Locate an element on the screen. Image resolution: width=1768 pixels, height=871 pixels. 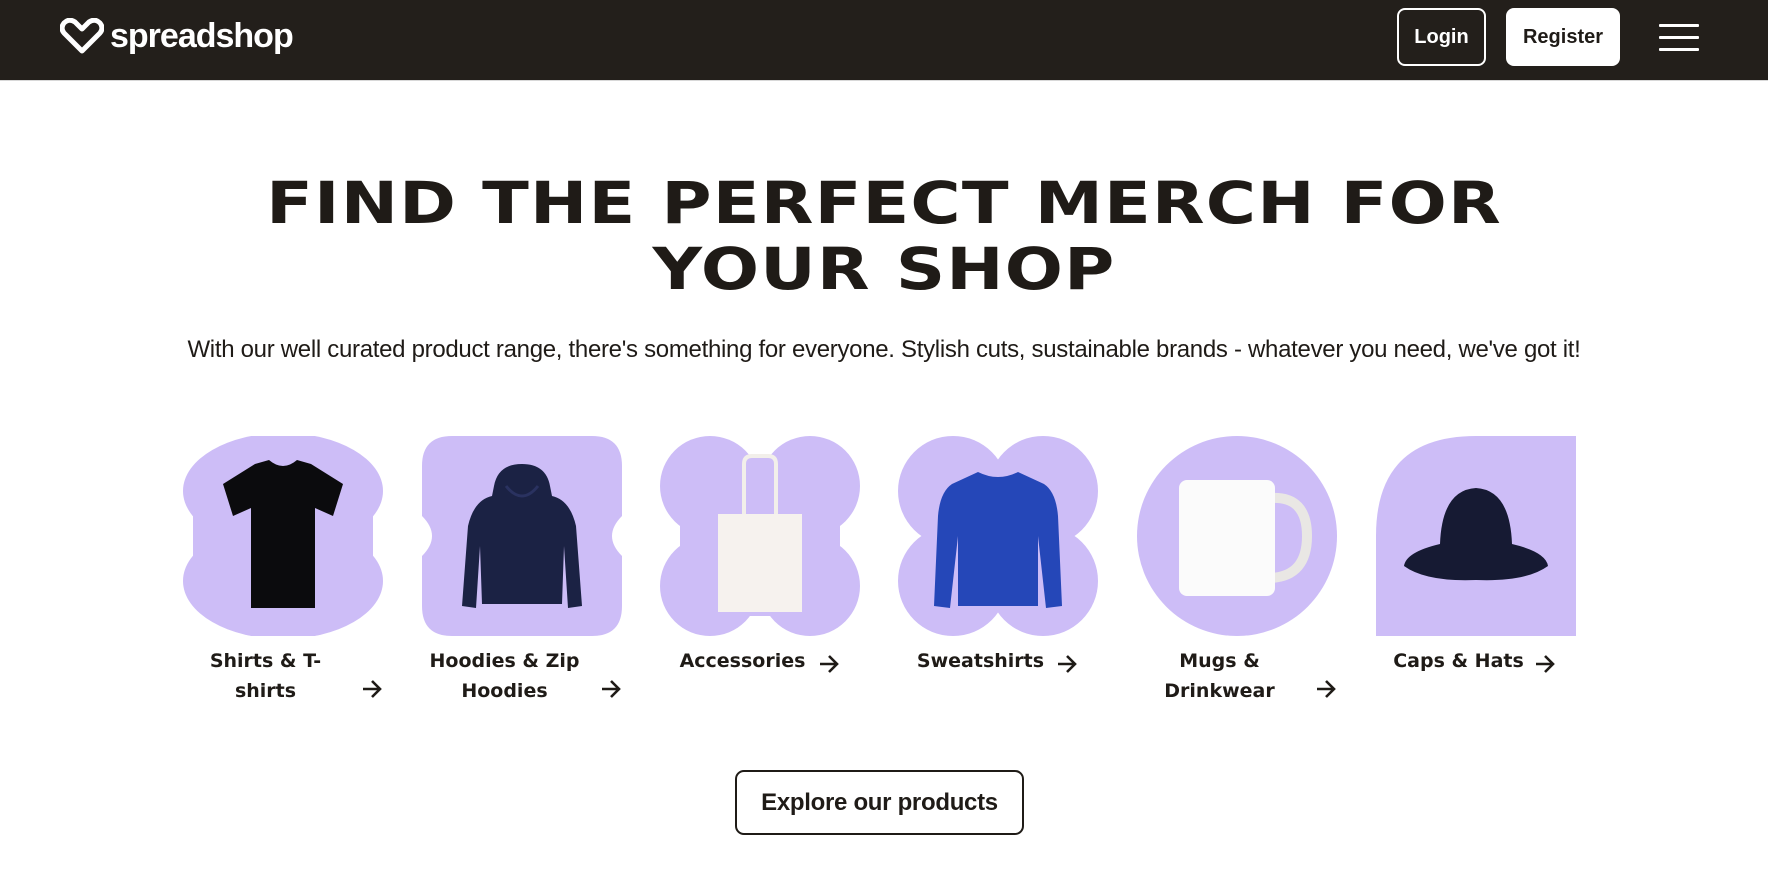
category-label-line-1: Shirts & T- is located at coordinates (265, 661).